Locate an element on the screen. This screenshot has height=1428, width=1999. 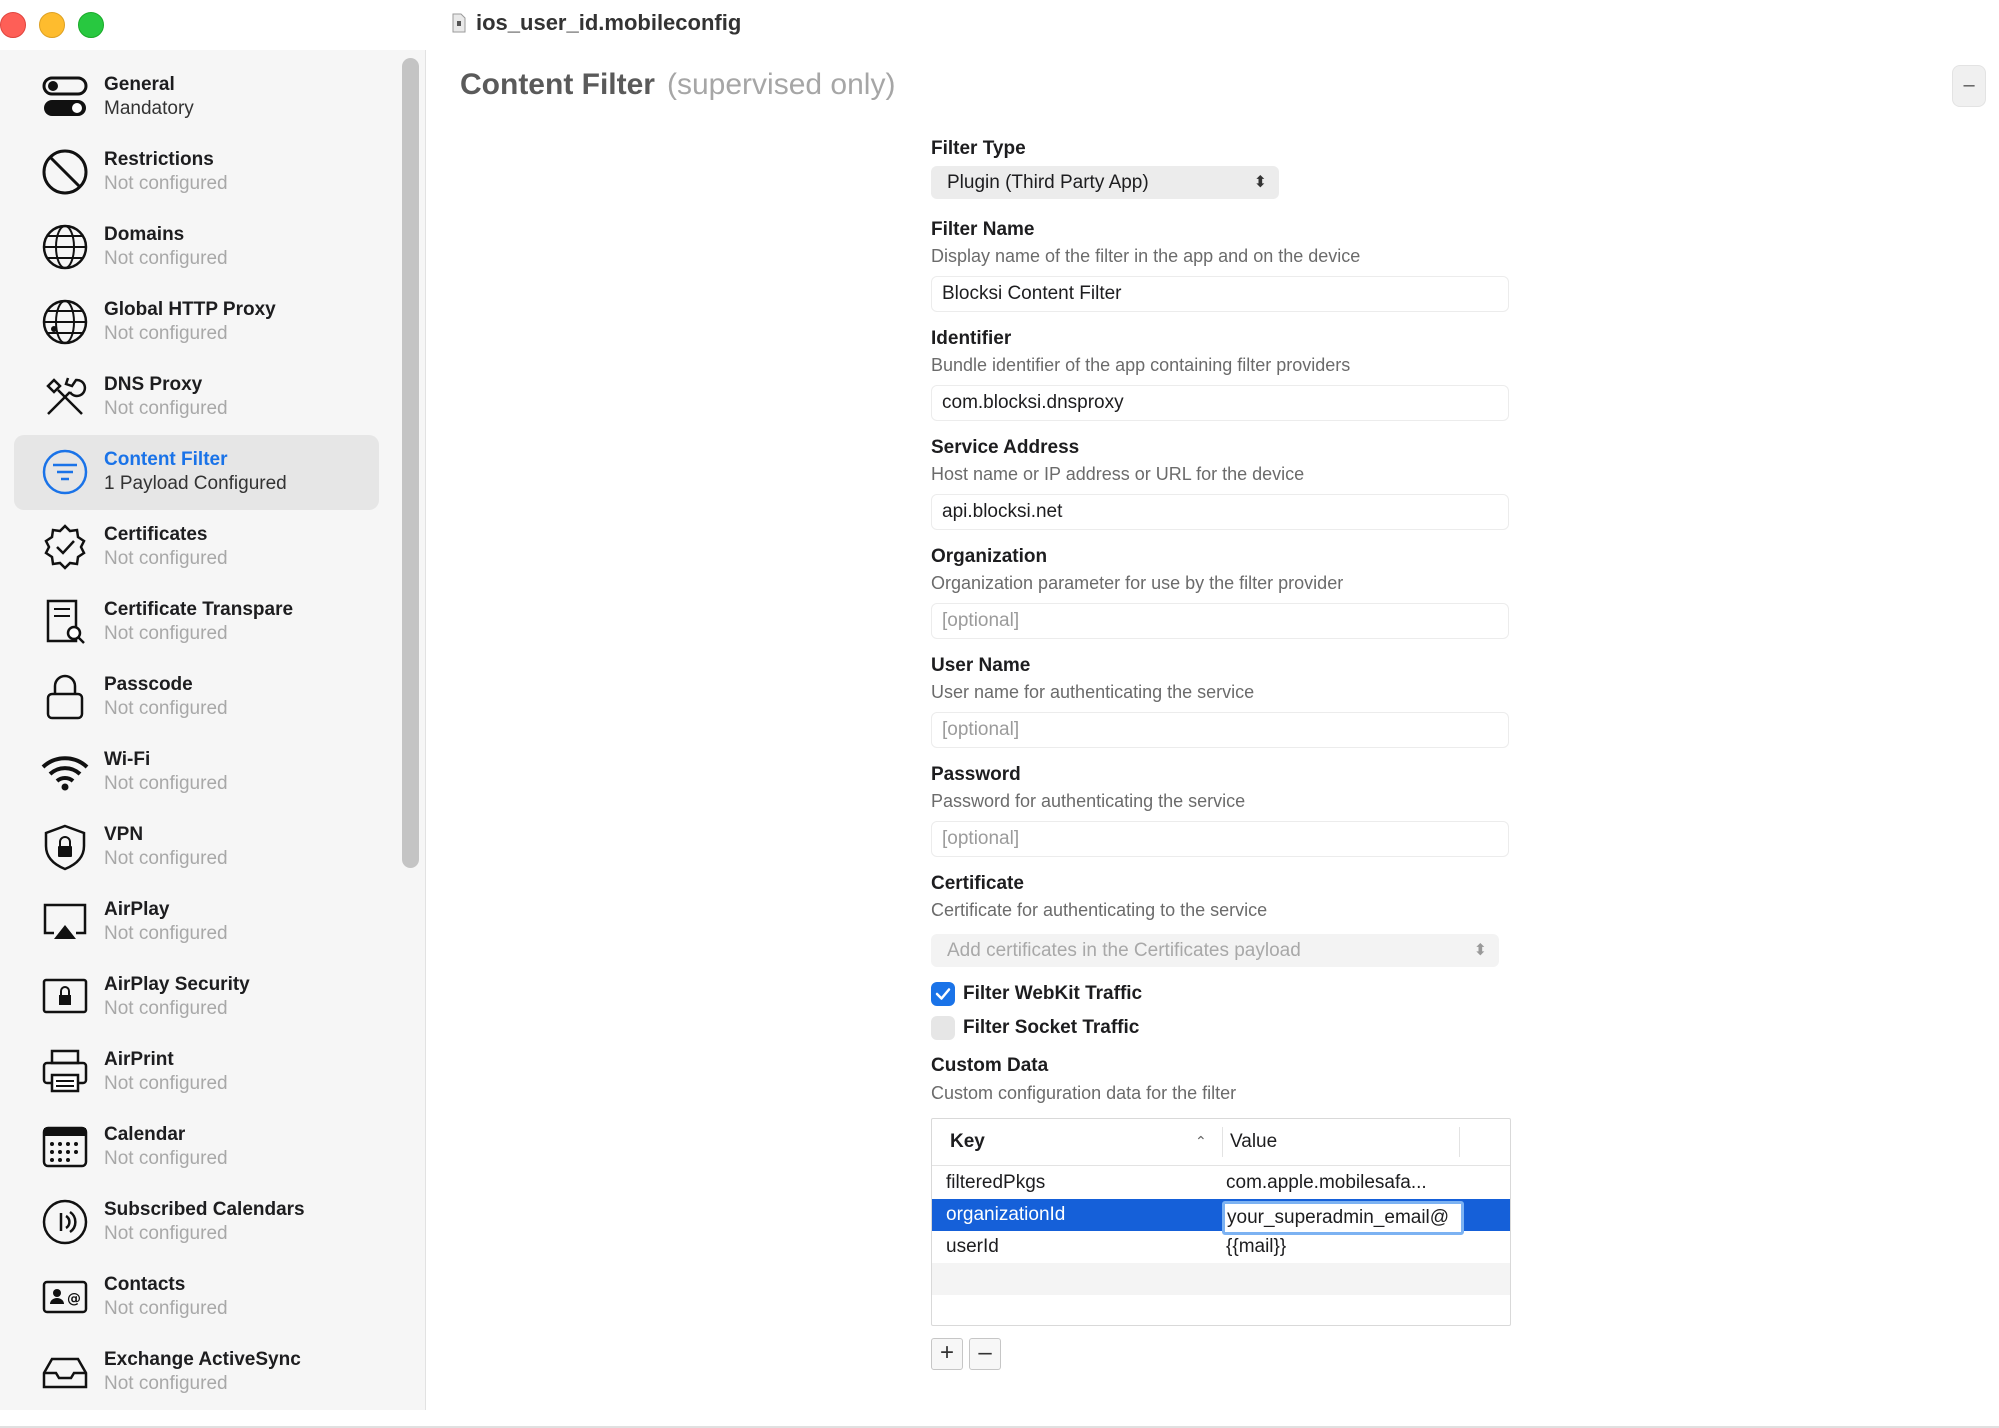
sidebar-item-name: Restrictions is located at coordinates (159, 159).